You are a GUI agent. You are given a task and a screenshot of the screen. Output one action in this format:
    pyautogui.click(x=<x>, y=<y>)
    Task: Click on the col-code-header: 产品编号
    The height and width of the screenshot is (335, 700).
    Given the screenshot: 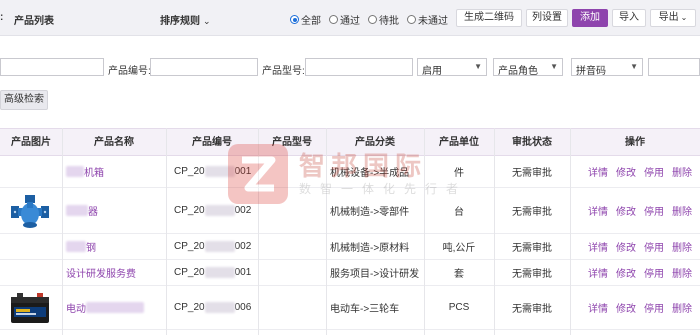 What is the action you would take?
    pyautogui.click(x=212, y=142)
    